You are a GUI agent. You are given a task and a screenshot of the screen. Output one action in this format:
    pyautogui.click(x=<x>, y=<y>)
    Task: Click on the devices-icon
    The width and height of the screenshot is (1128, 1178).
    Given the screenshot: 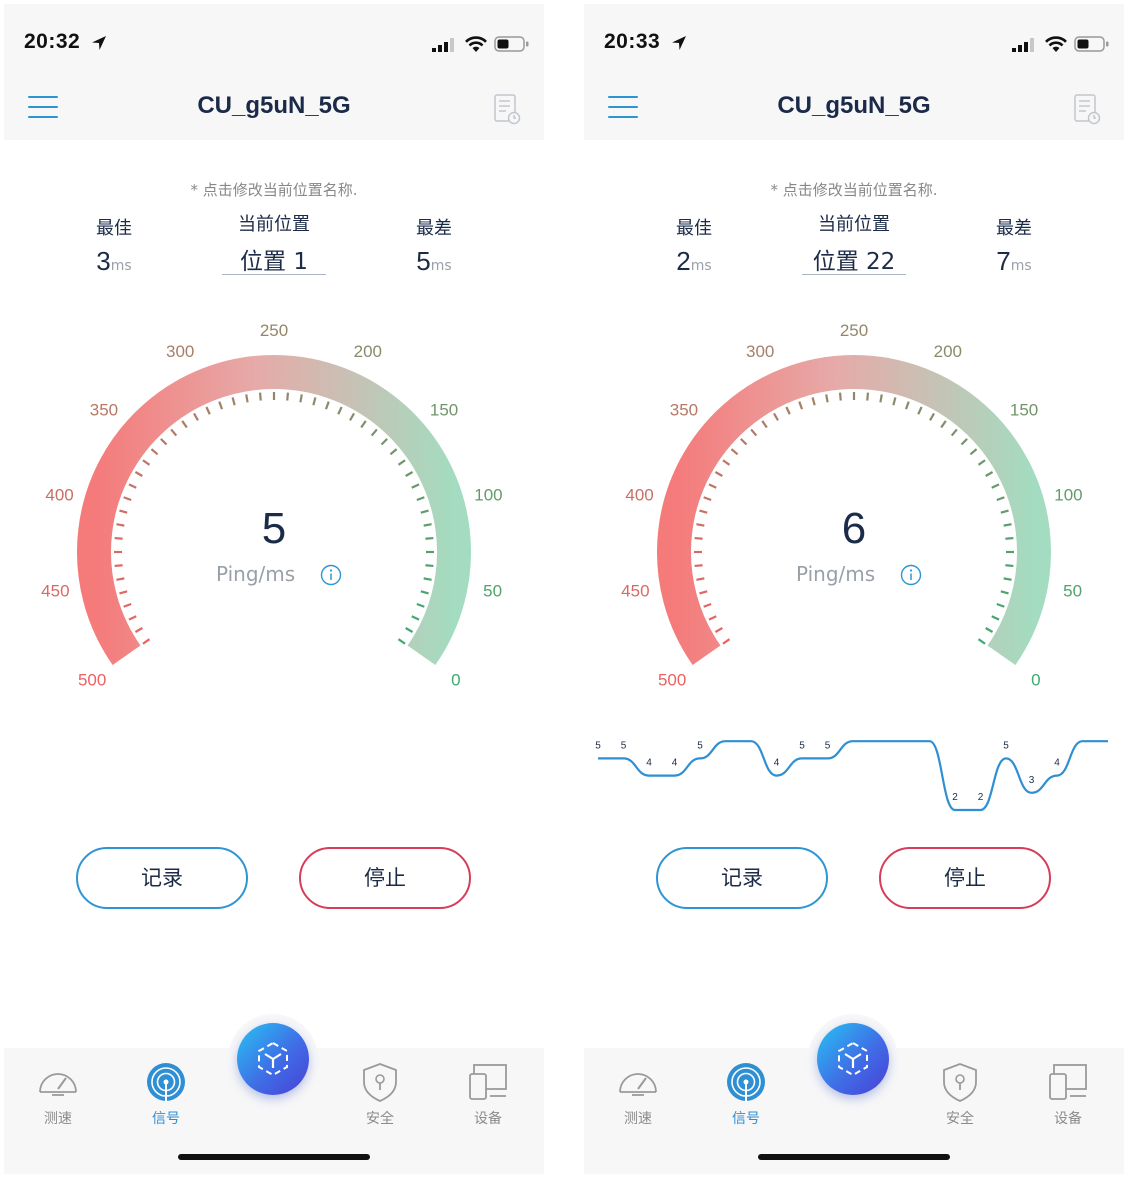 What is the action you would take?
    pyautogui.click(x=1068, y=1082)
    